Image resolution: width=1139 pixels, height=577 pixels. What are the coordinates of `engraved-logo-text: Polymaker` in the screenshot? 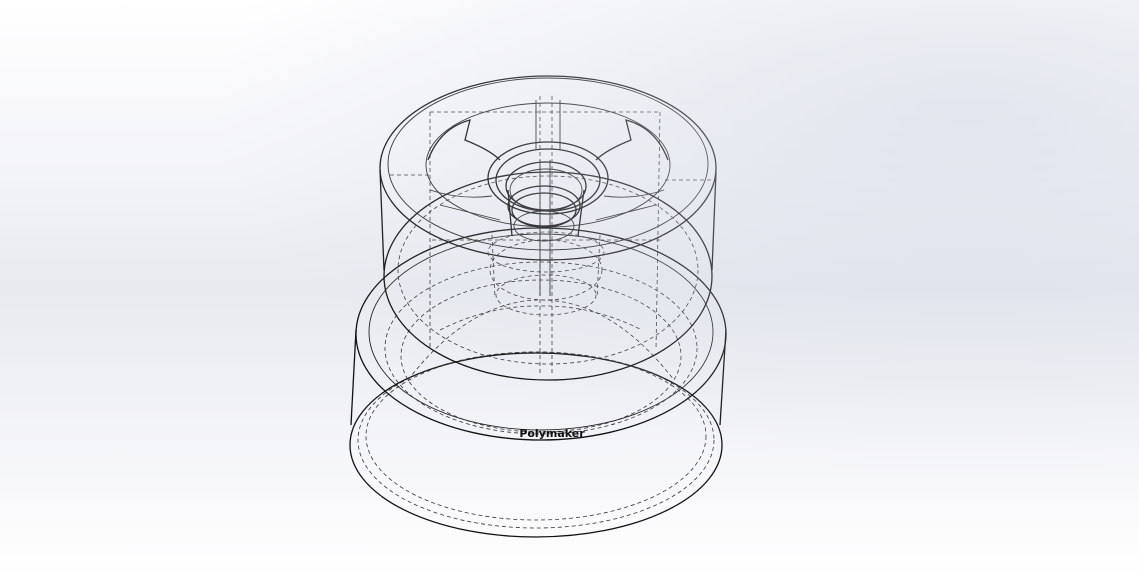 It's located at (552, 433).